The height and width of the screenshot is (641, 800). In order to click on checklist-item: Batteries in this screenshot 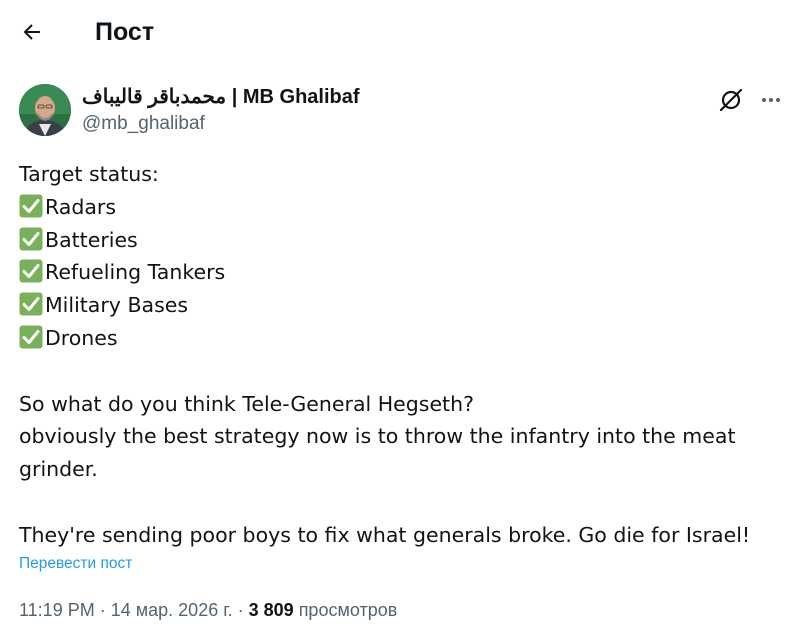, I will do `click(404, 240)`.